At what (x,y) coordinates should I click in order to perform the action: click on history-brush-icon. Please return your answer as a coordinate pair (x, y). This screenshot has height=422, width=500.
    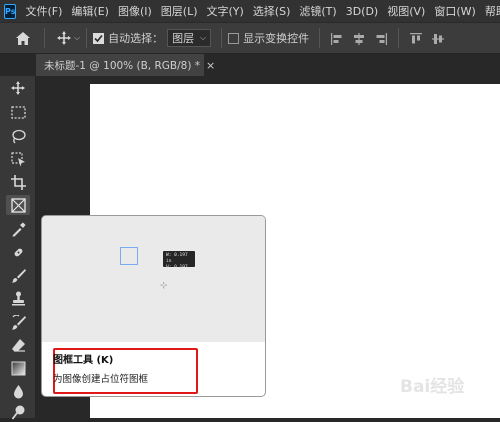
    Looking at the image, I should click on (18, 322).